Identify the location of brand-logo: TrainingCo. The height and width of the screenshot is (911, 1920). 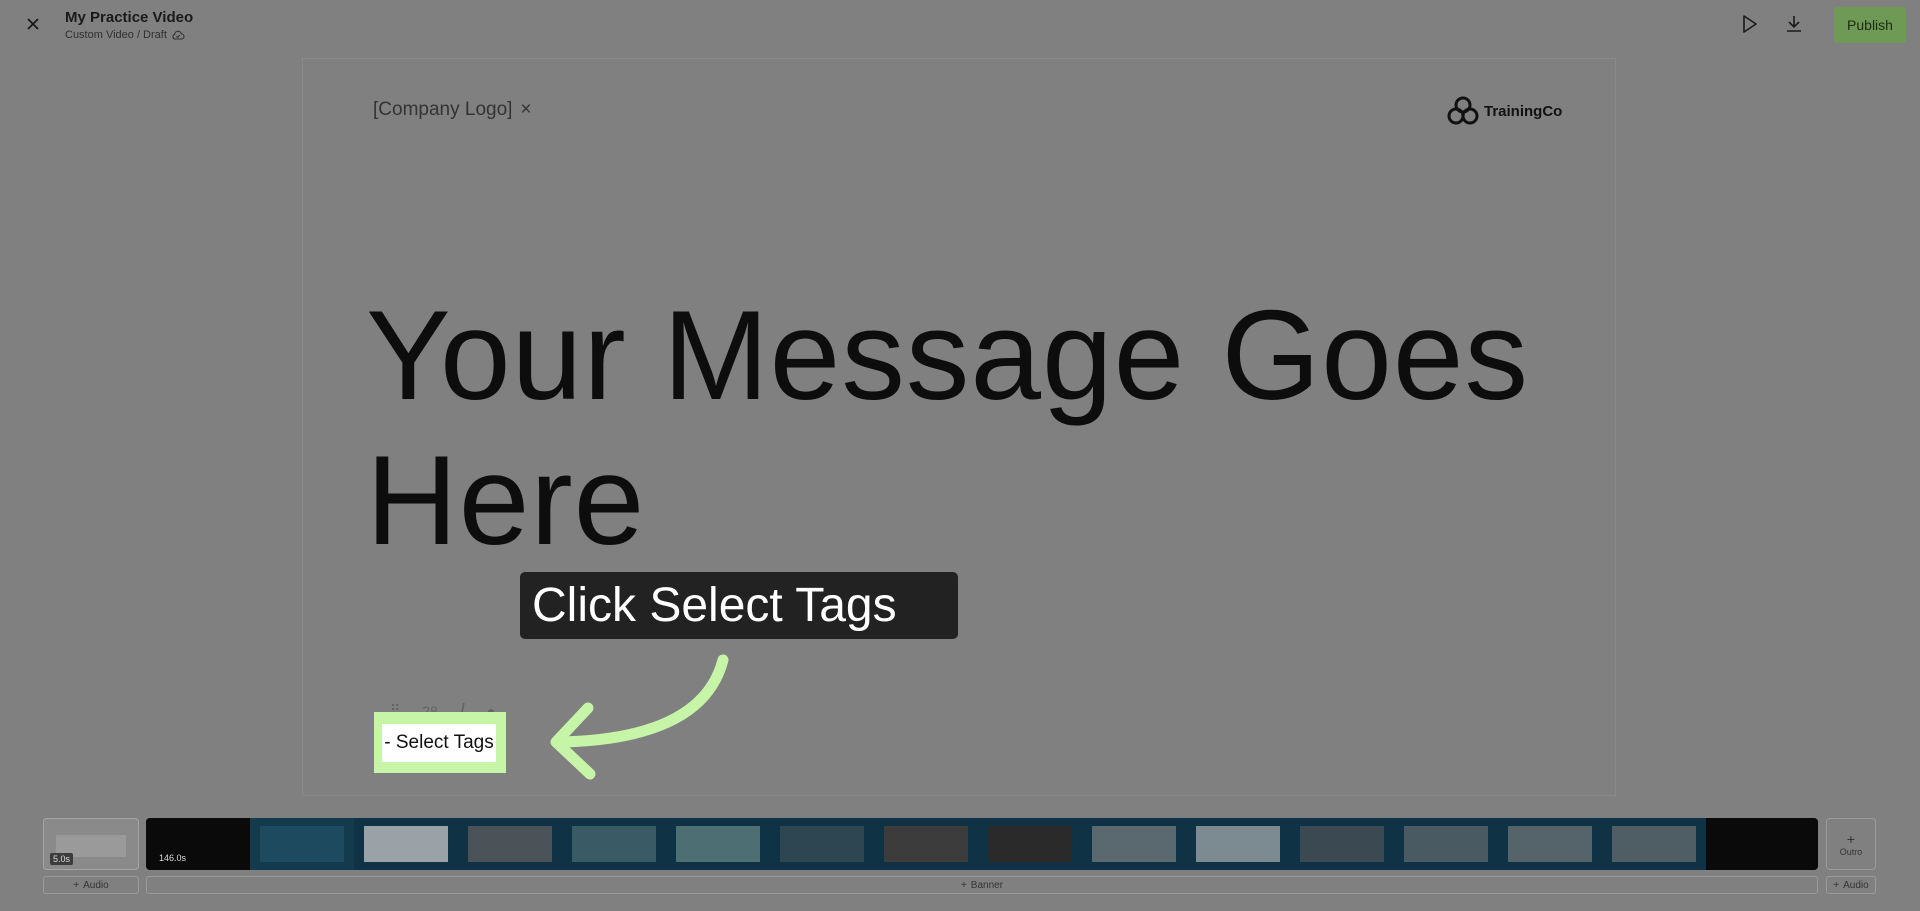
(1504, 111).